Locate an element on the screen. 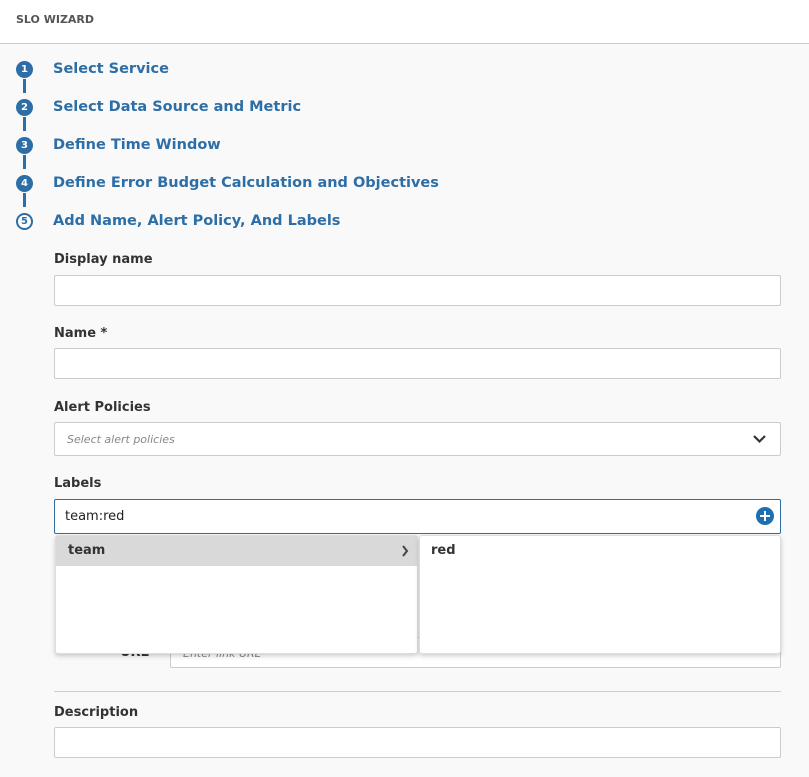 Image resolution: width=809 pixels, height=777 pixels. step-label: Define Time Window is located at coordinates (137, 145).